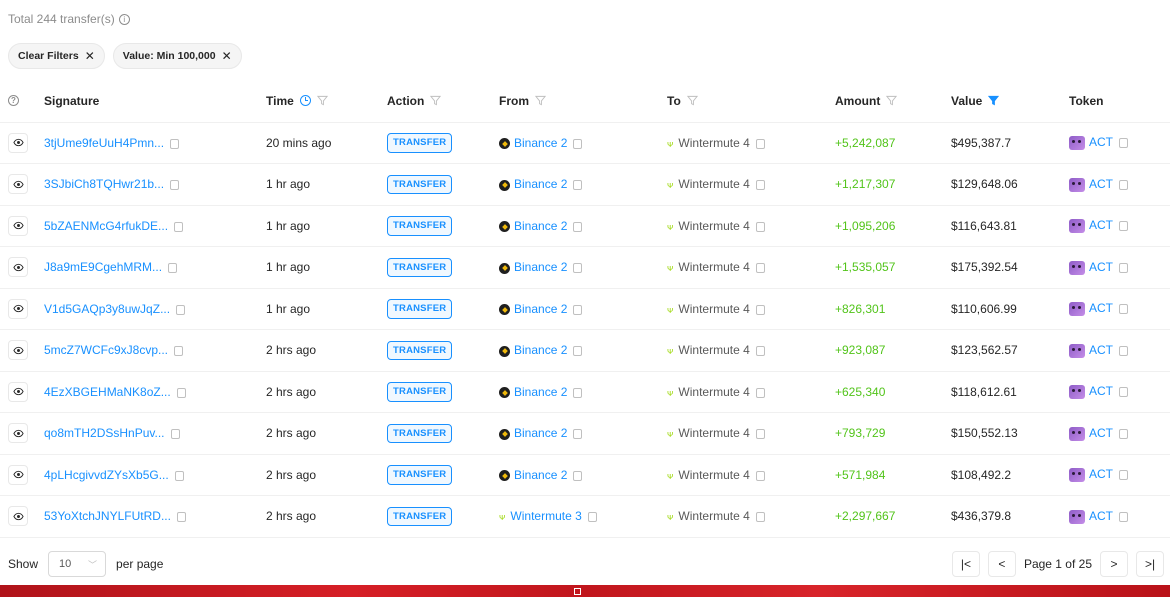  I want to click on prev-page-button: <, so click(1001, 564).